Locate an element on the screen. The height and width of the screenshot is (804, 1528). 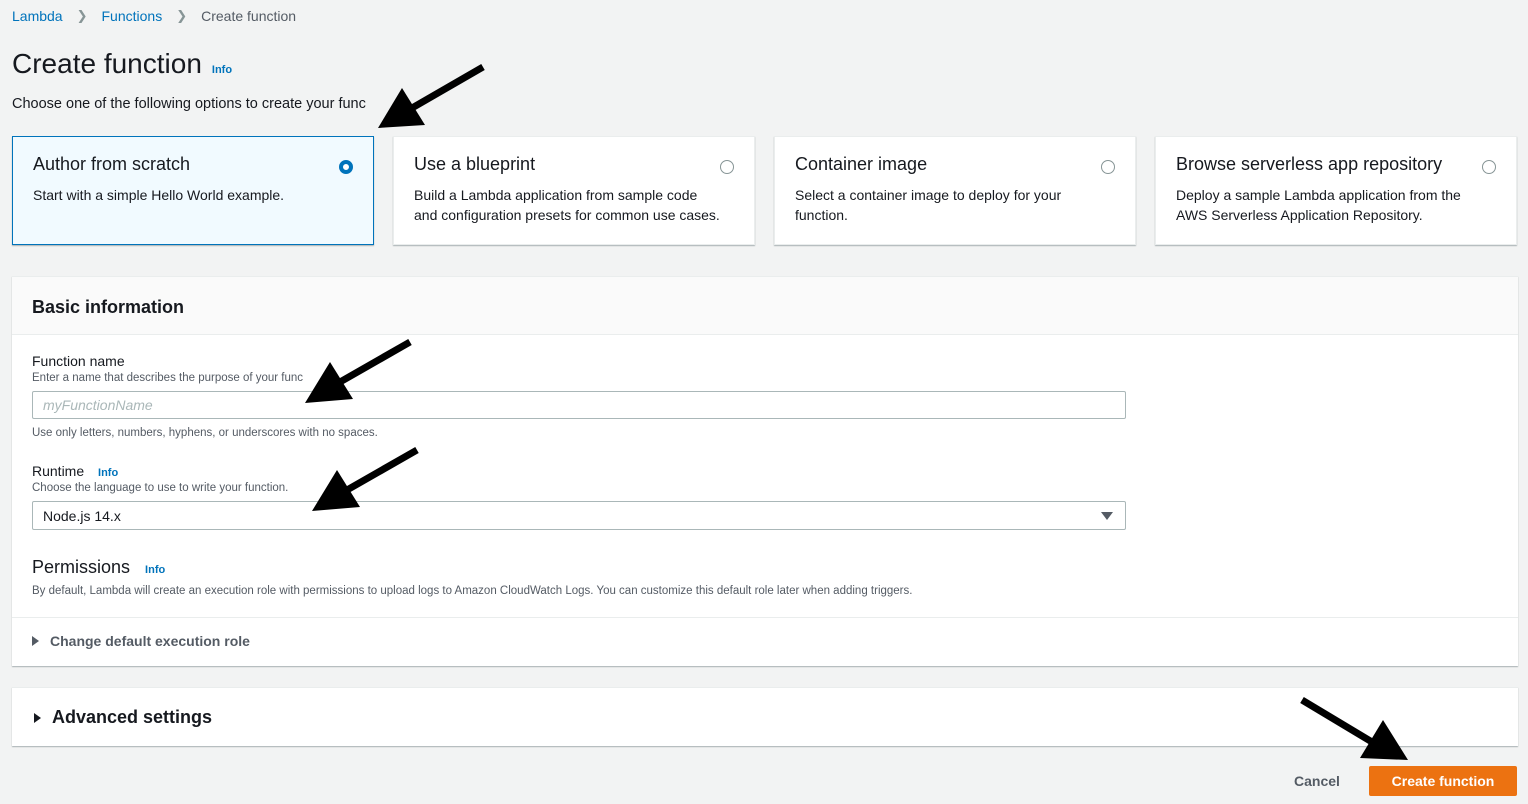
runtime-info-link: Info is located at coordinates (108, 473).